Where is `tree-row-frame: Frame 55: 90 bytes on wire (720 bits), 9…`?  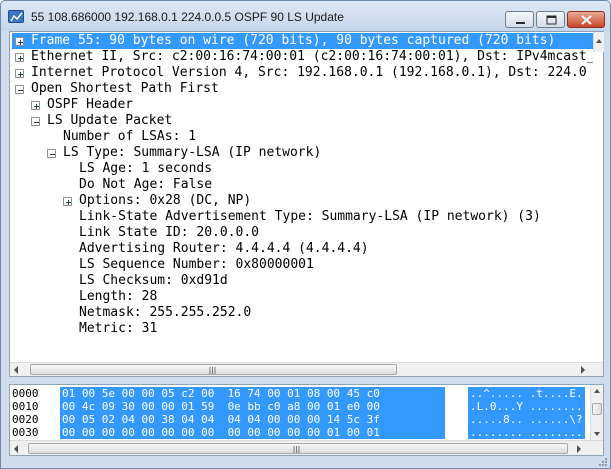
tree-row-frame: Frame 55: 90 bytes on wire (720 bits), 9… is located at coordinates (302, 41).